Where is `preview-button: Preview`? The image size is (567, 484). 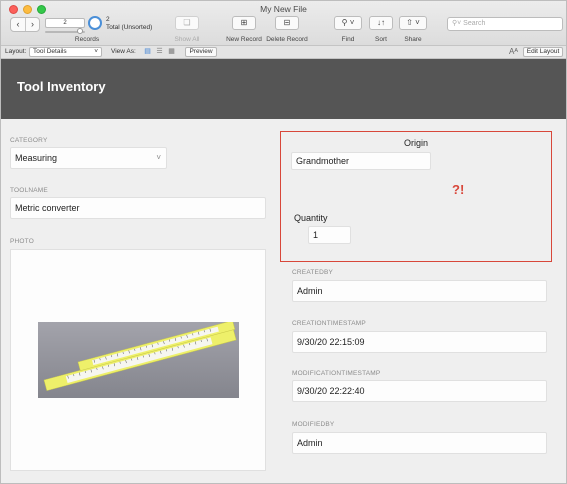 preview-button: Preview is located at coordinates (201, 52).